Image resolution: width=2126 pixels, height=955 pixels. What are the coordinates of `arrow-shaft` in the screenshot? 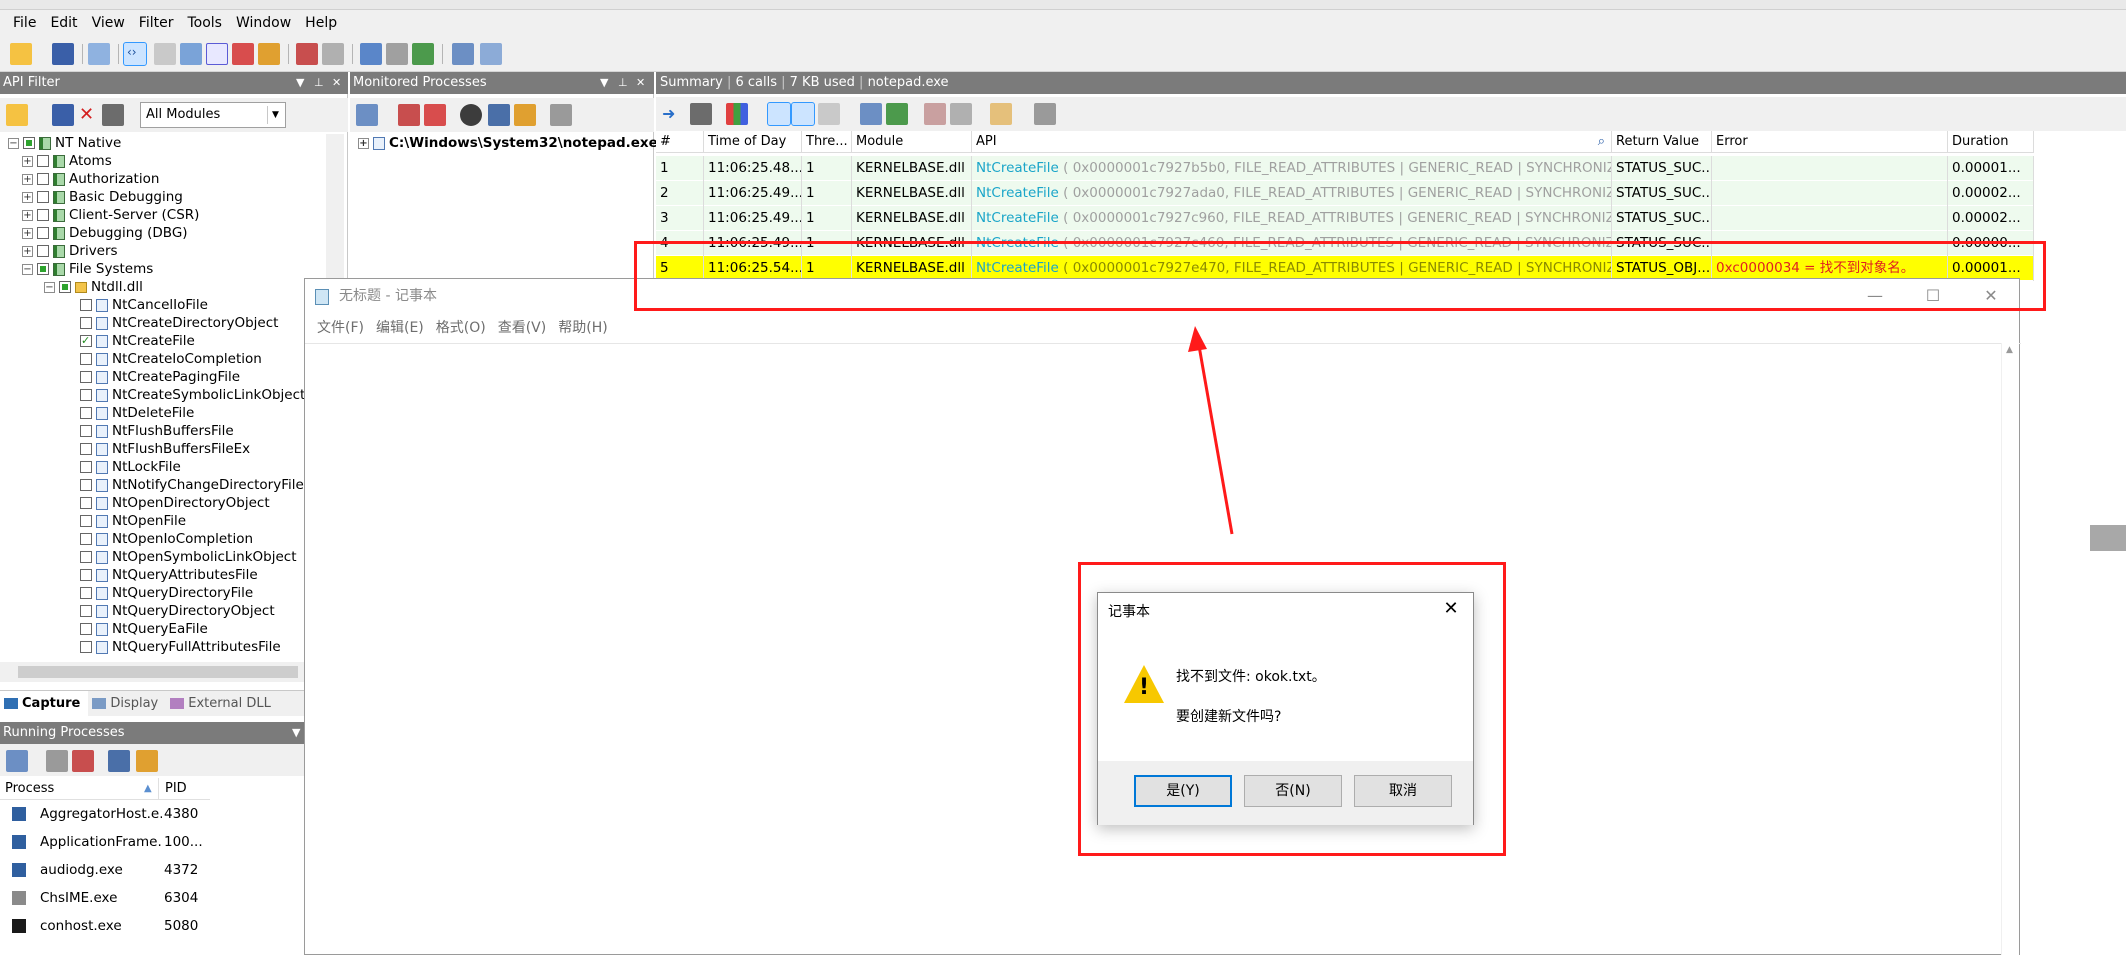 It's located at (1215, 437).